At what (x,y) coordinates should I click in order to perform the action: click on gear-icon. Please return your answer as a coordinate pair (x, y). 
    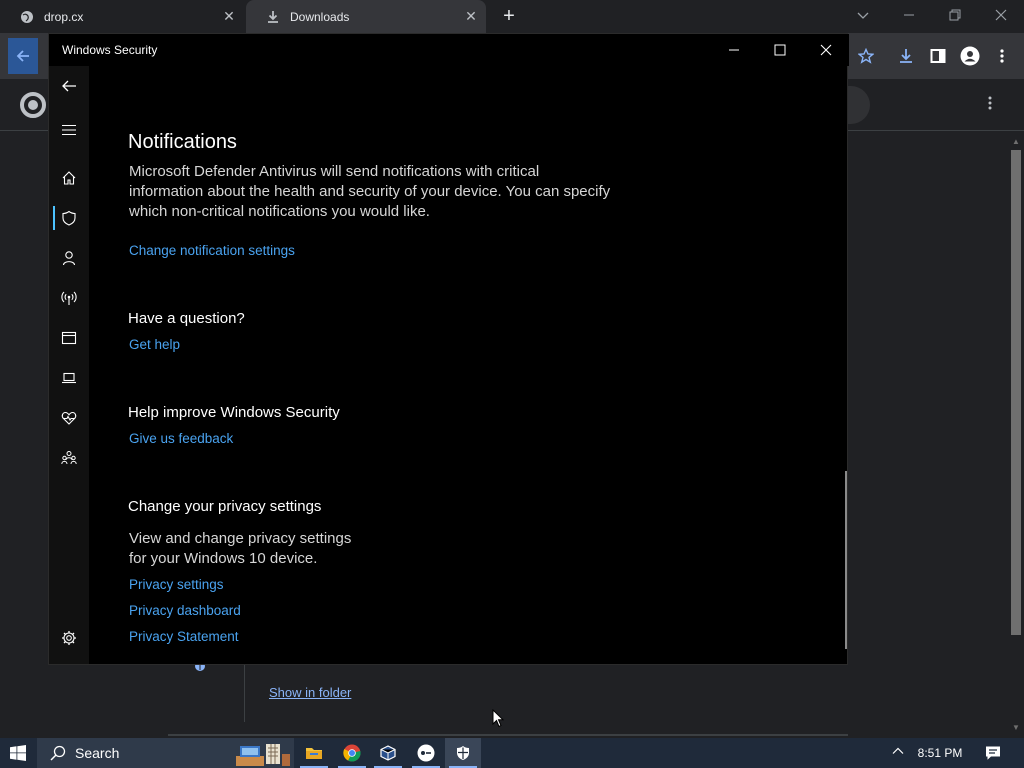
    Looking at the image, I should click on (69, 638).